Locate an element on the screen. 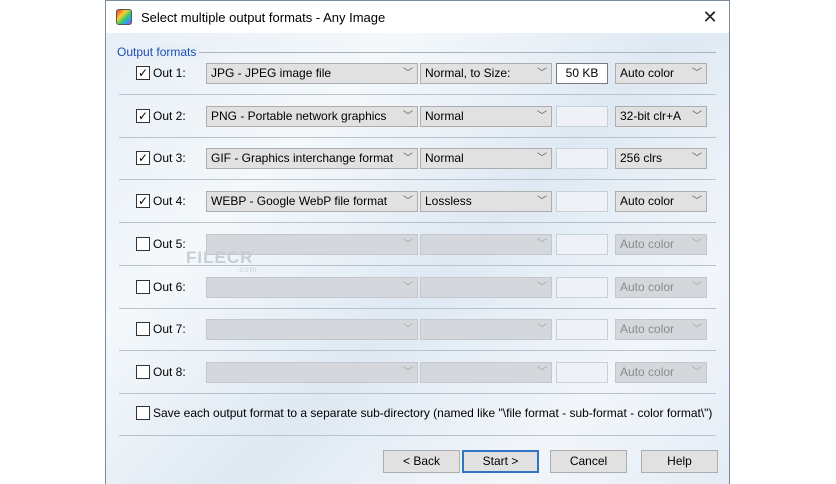 This screenshot has width=836, height=484. format-dropdown: GIF - Graphics interchange format ﹀ is located at coordinates (312, 159).